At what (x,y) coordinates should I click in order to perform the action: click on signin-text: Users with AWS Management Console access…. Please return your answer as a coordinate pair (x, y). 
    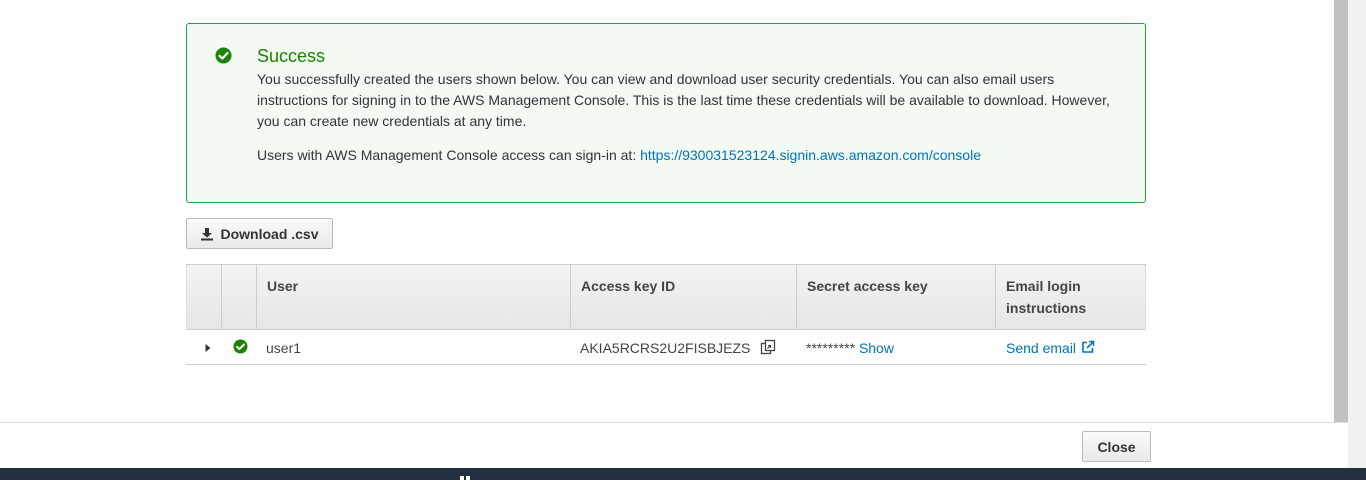
    Looking at the image, I should click on (619, 155).